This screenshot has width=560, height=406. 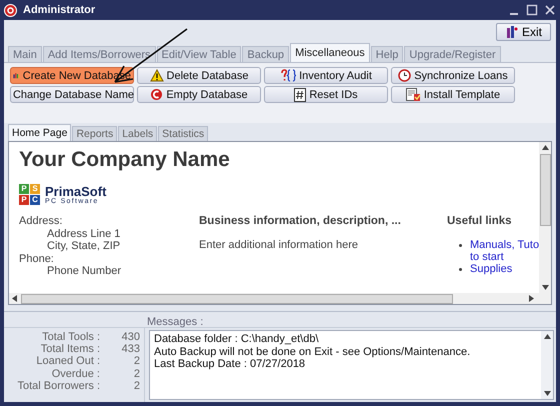 I want to click on action-button: Empty Database, so click(x=199, y=94).